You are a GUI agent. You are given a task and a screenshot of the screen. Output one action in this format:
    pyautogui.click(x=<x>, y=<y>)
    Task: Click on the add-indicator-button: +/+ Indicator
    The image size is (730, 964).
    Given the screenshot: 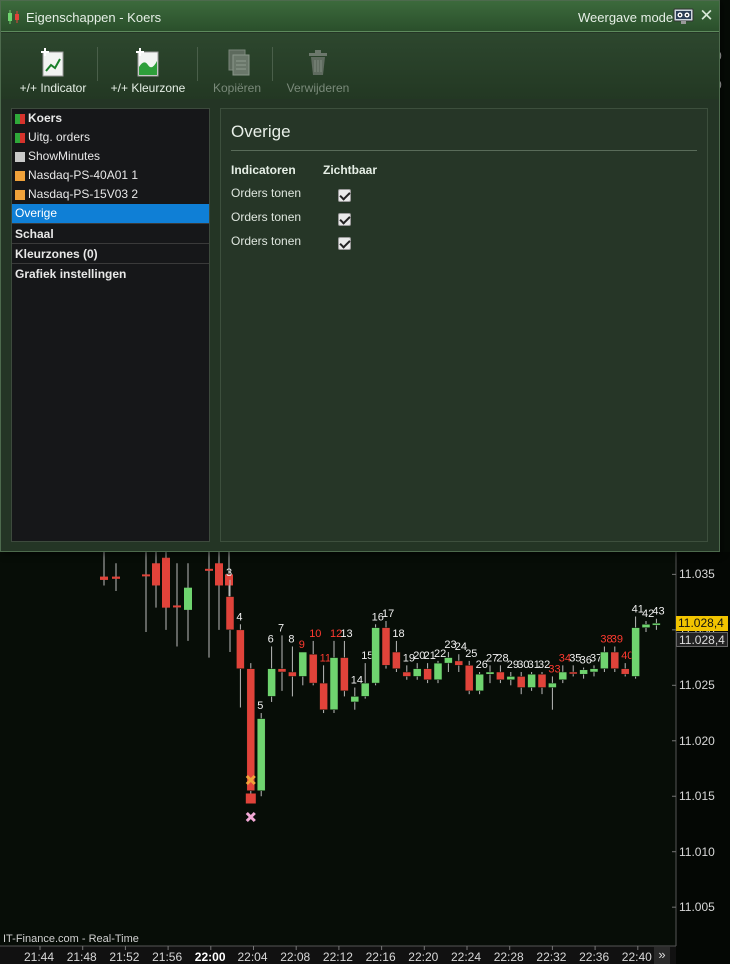 What is the action you would take?
    pyautogui.click(x=53, y=72)
    